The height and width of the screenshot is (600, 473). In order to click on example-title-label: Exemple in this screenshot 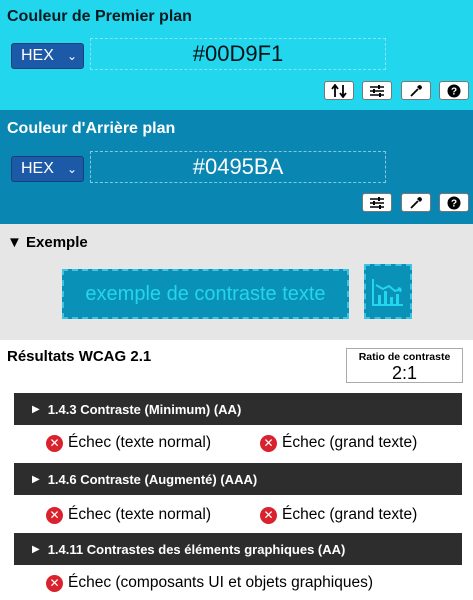, I will do `click(57, 242)`.